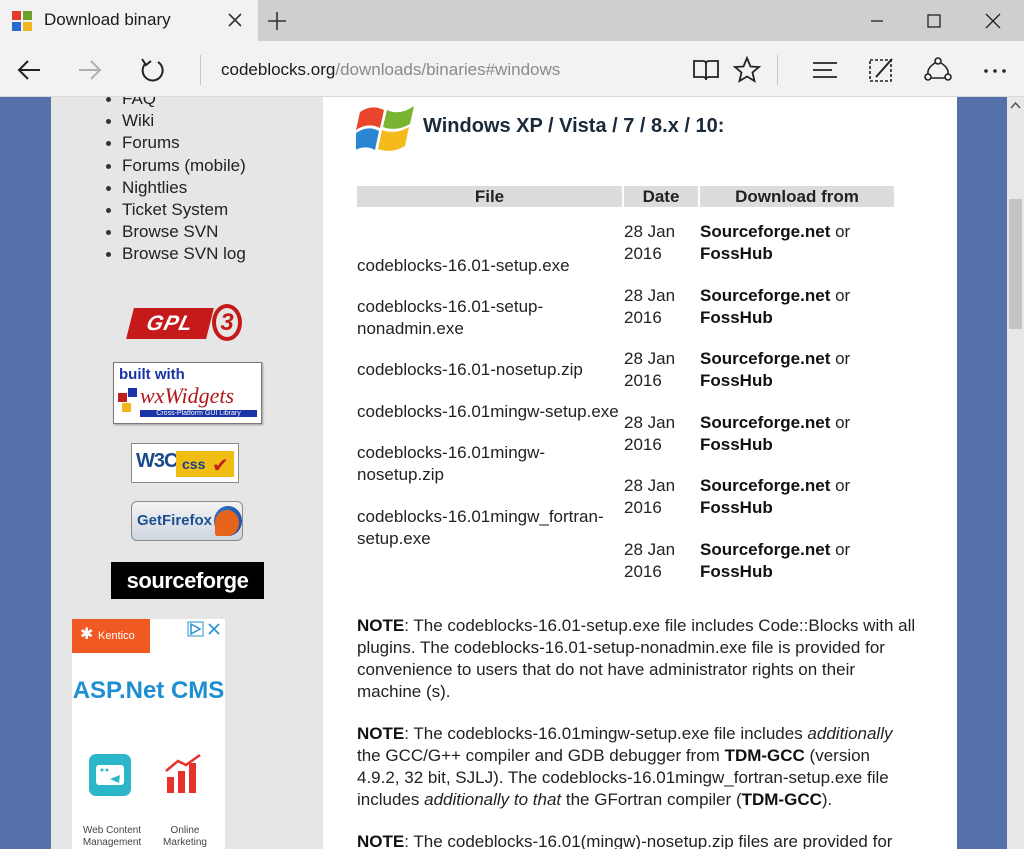  Describe the element at coordinates (176, 121) in the screenshot. I see `nav-wiki: Wiki` at that location.